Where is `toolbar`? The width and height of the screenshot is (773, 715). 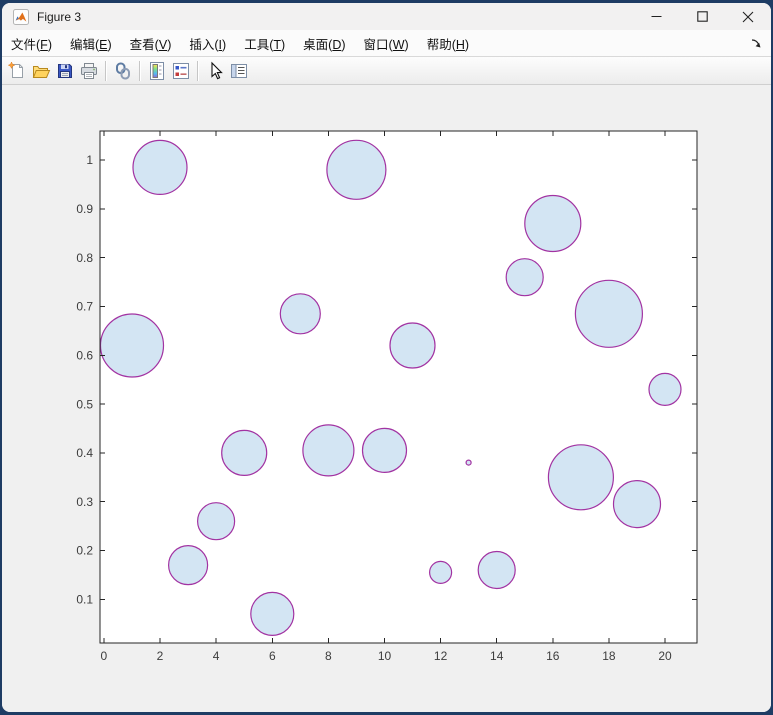
toolbar is located at coordinates (386, 71).